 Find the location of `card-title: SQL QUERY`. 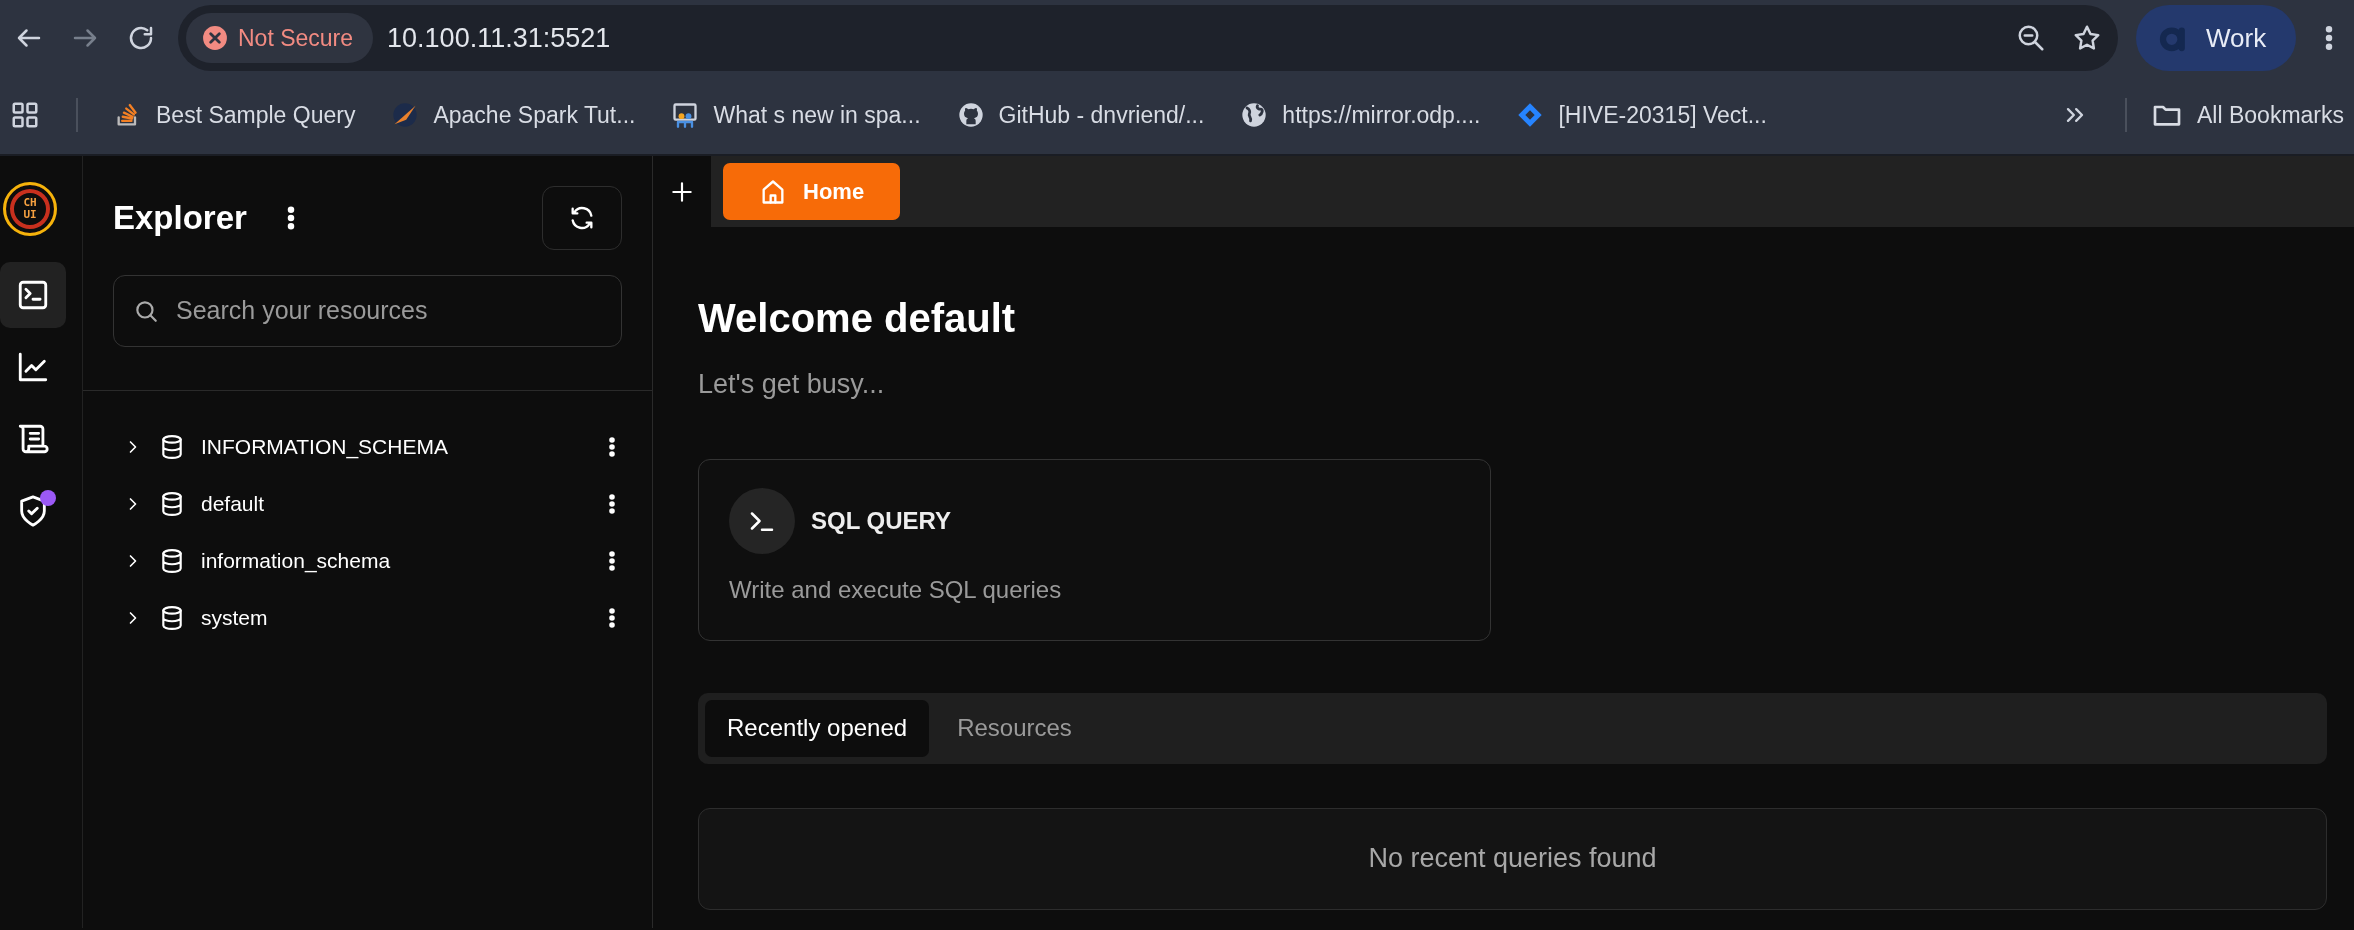

card-title: SQL QUERY is located at coordinates (881, 520).